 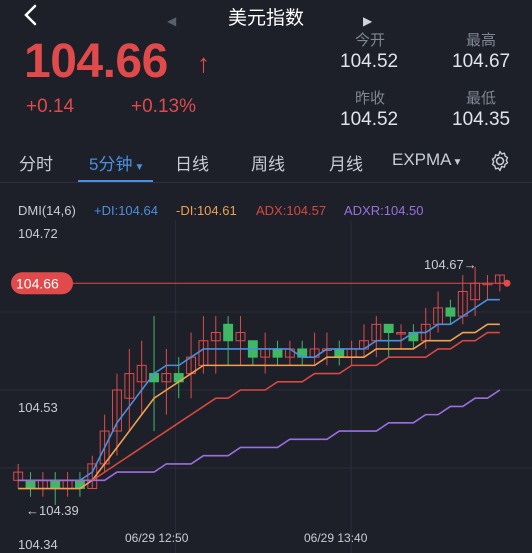 I want to click on current-price-label: 104.66, so click(x=37, y=283).